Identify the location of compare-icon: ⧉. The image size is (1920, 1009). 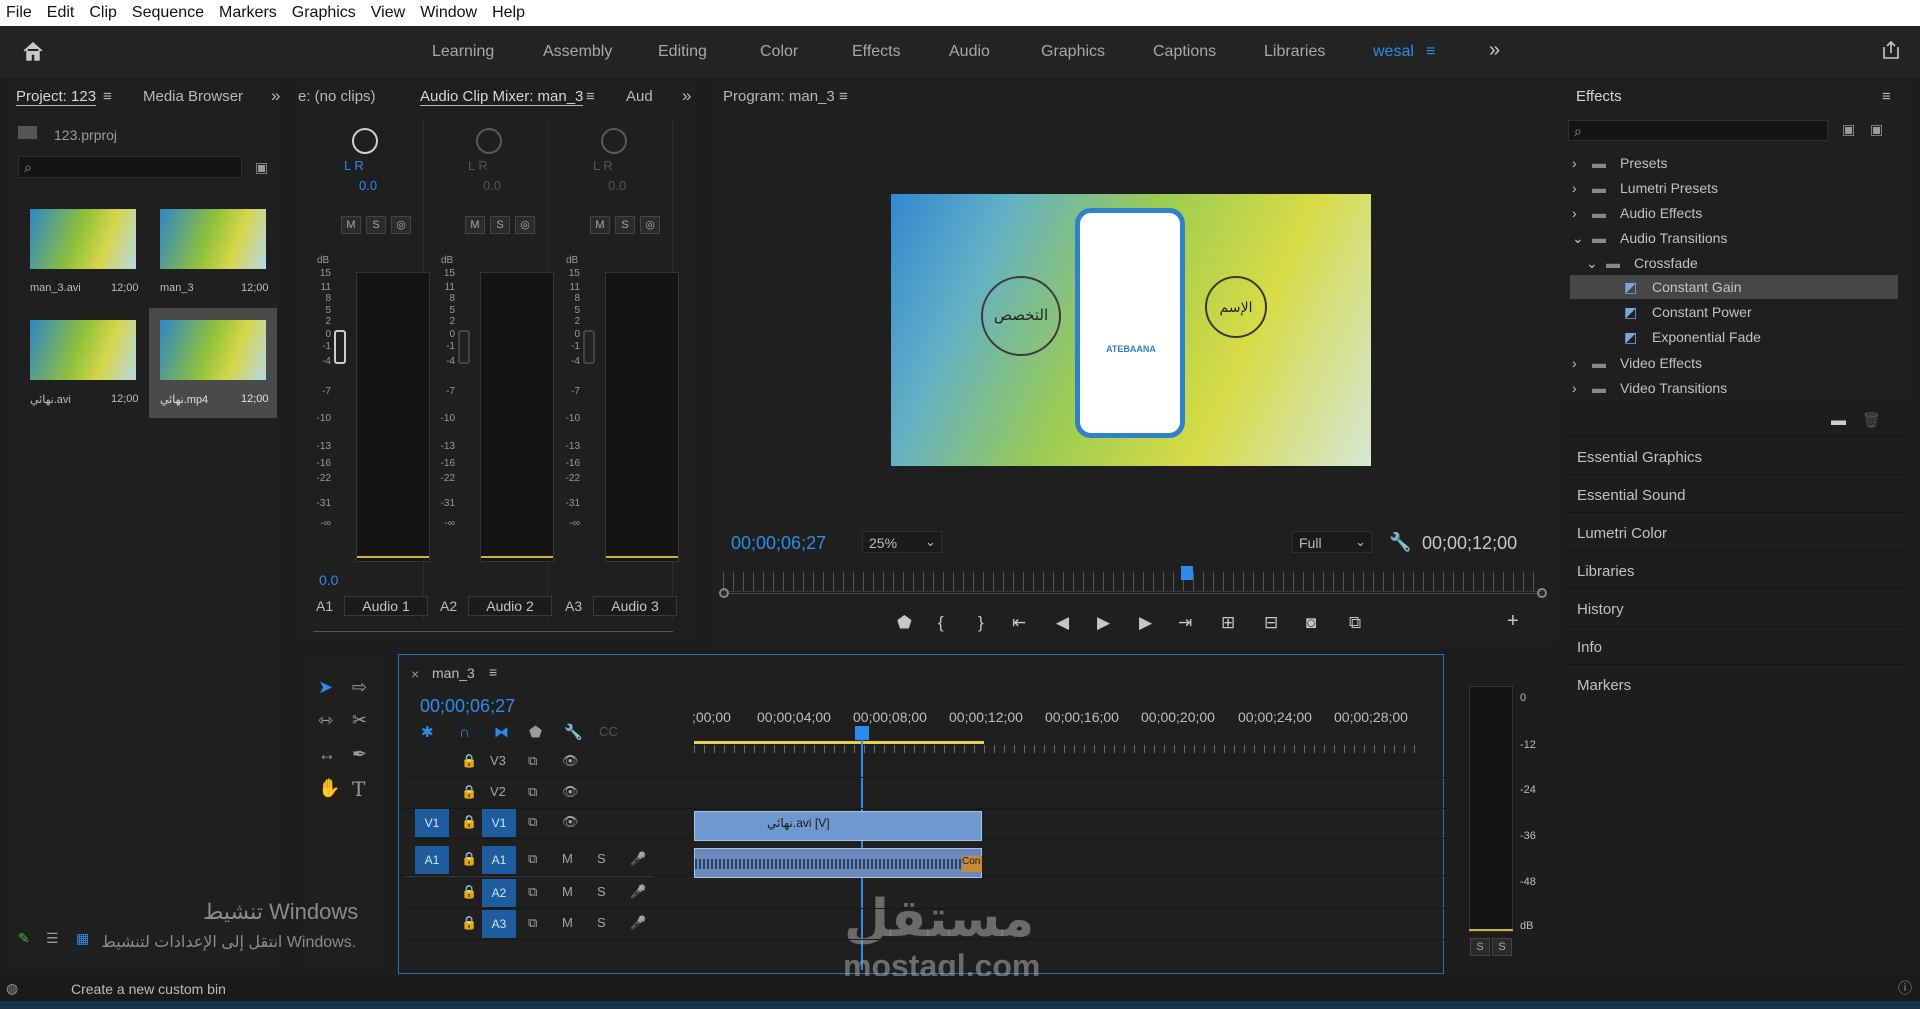
(1355, 623).